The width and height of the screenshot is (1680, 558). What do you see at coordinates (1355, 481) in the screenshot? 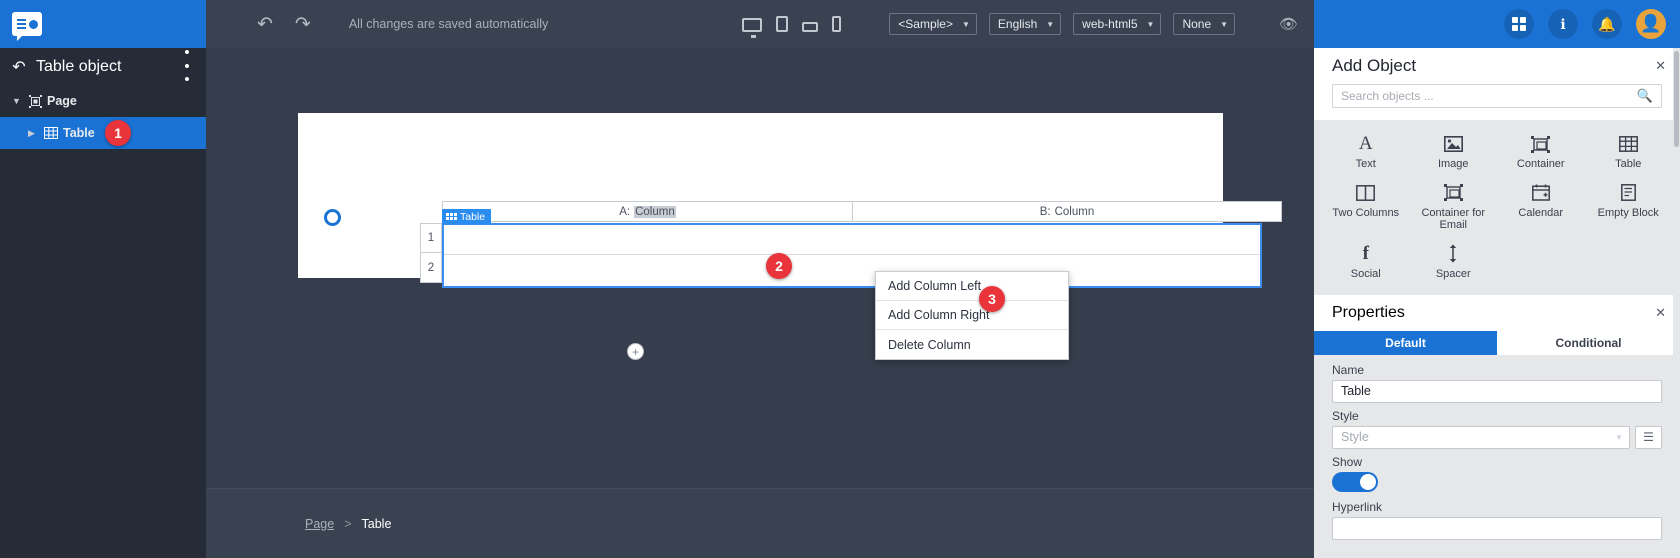
I see `show-toggle` at bounding box center [1355, 481].